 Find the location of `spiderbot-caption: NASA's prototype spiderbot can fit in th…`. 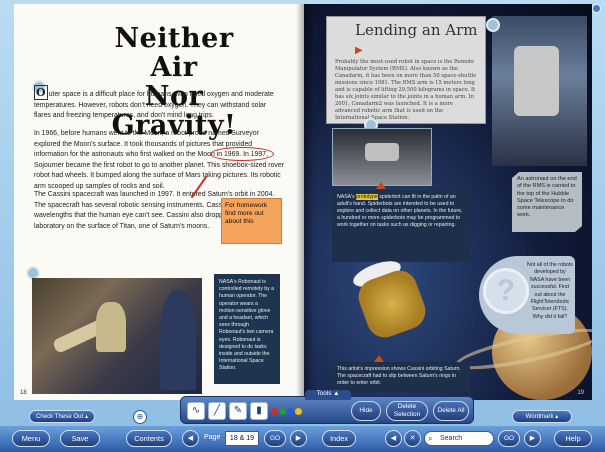

spiderbot-caption: NASA's prototype spiderbot can fit in th… is located at coordinates (401, 226).